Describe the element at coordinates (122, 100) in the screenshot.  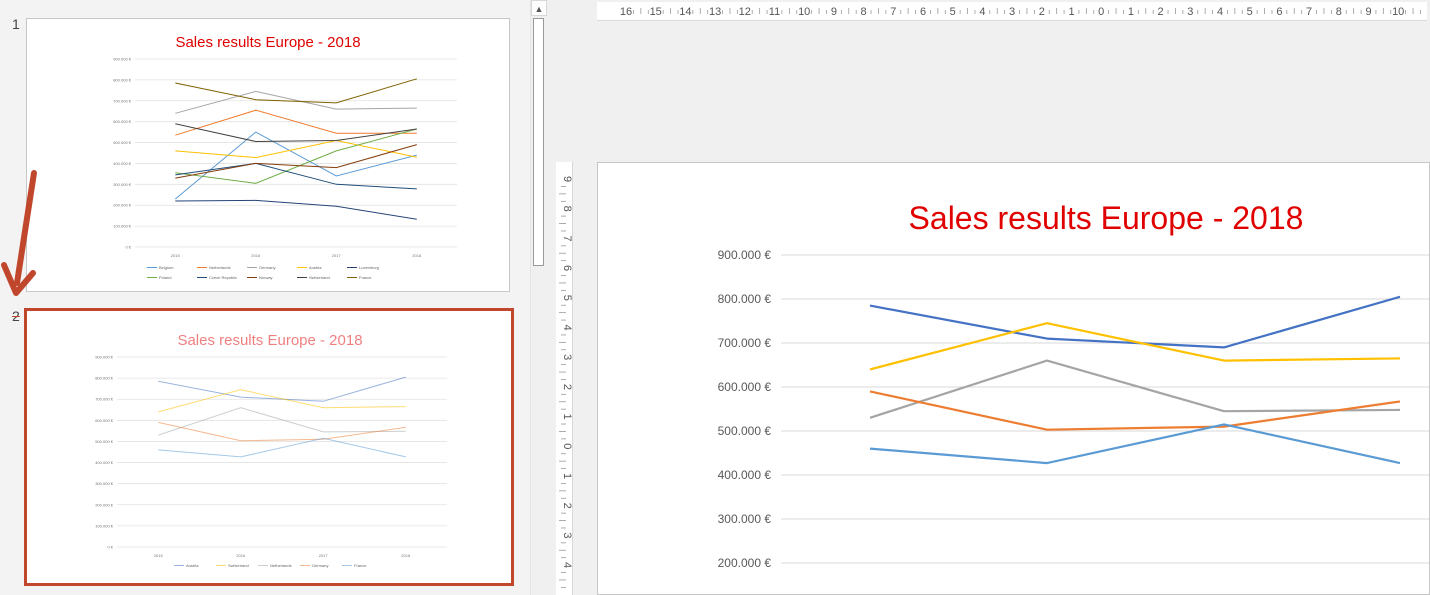
I see `thumb-y-tick-label: 700.000 €` at that location.